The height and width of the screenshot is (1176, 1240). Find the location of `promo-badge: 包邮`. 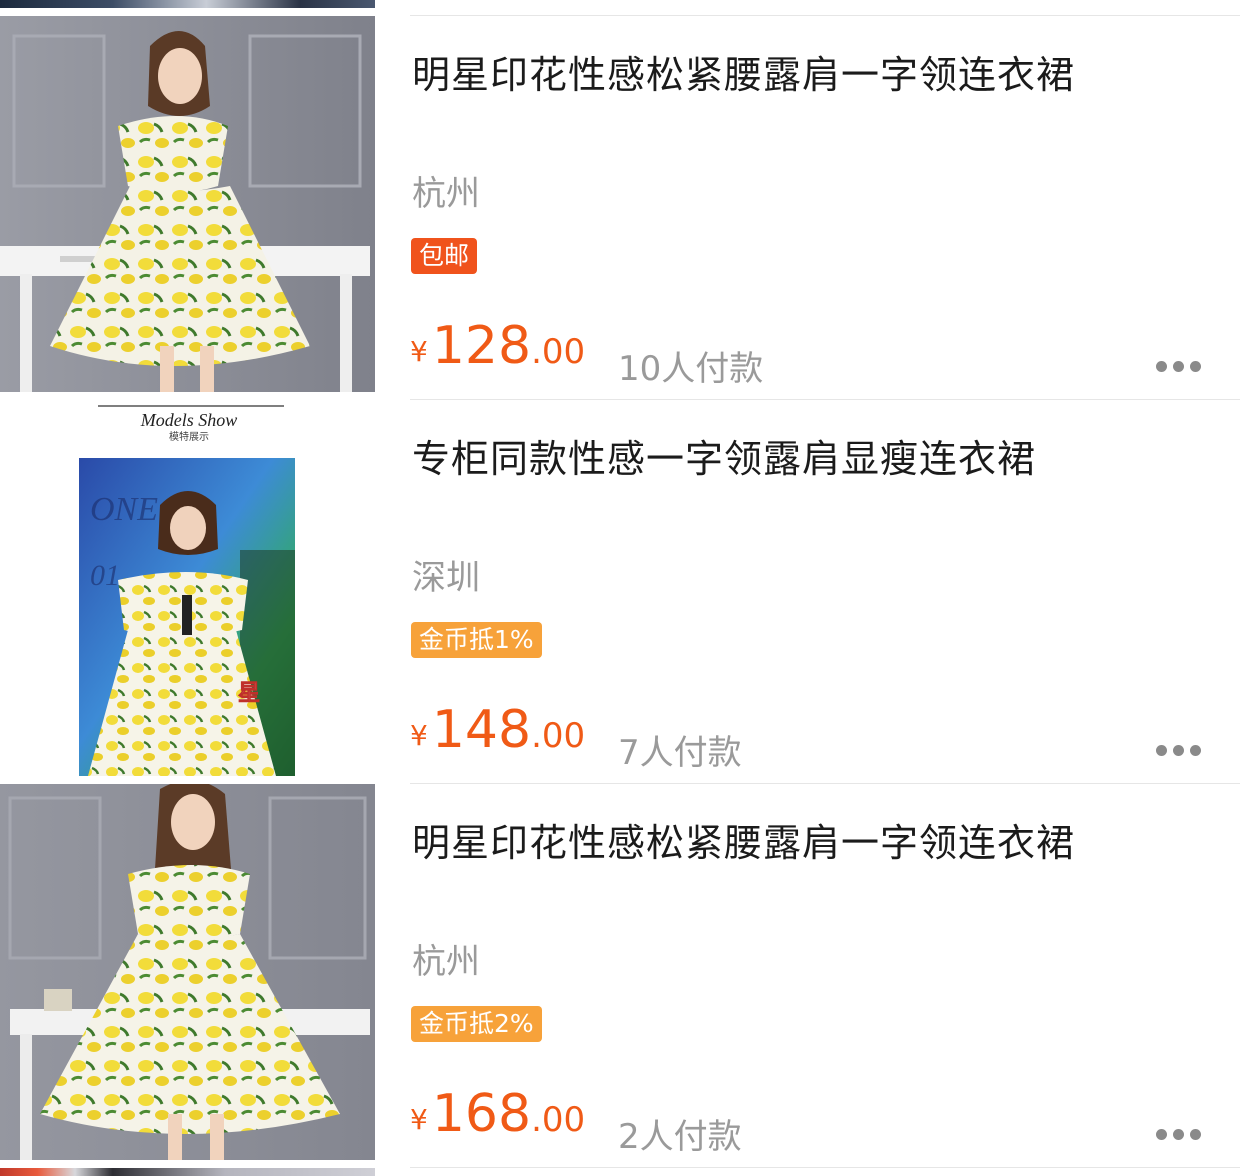

promo-badge: 包邮 is located at coordinates (444, 256).